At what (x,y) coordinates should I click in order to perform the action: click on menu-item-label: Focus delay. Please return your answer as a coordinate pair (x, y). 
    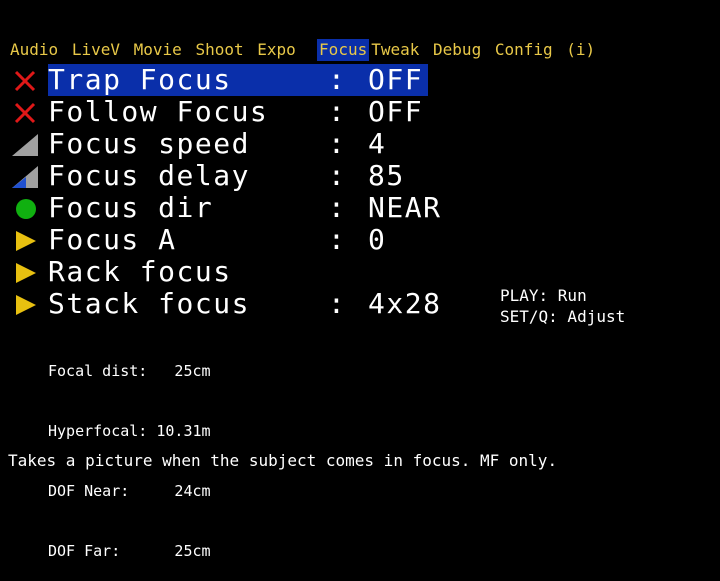
    Looking at the image, I should click on (149, 175).